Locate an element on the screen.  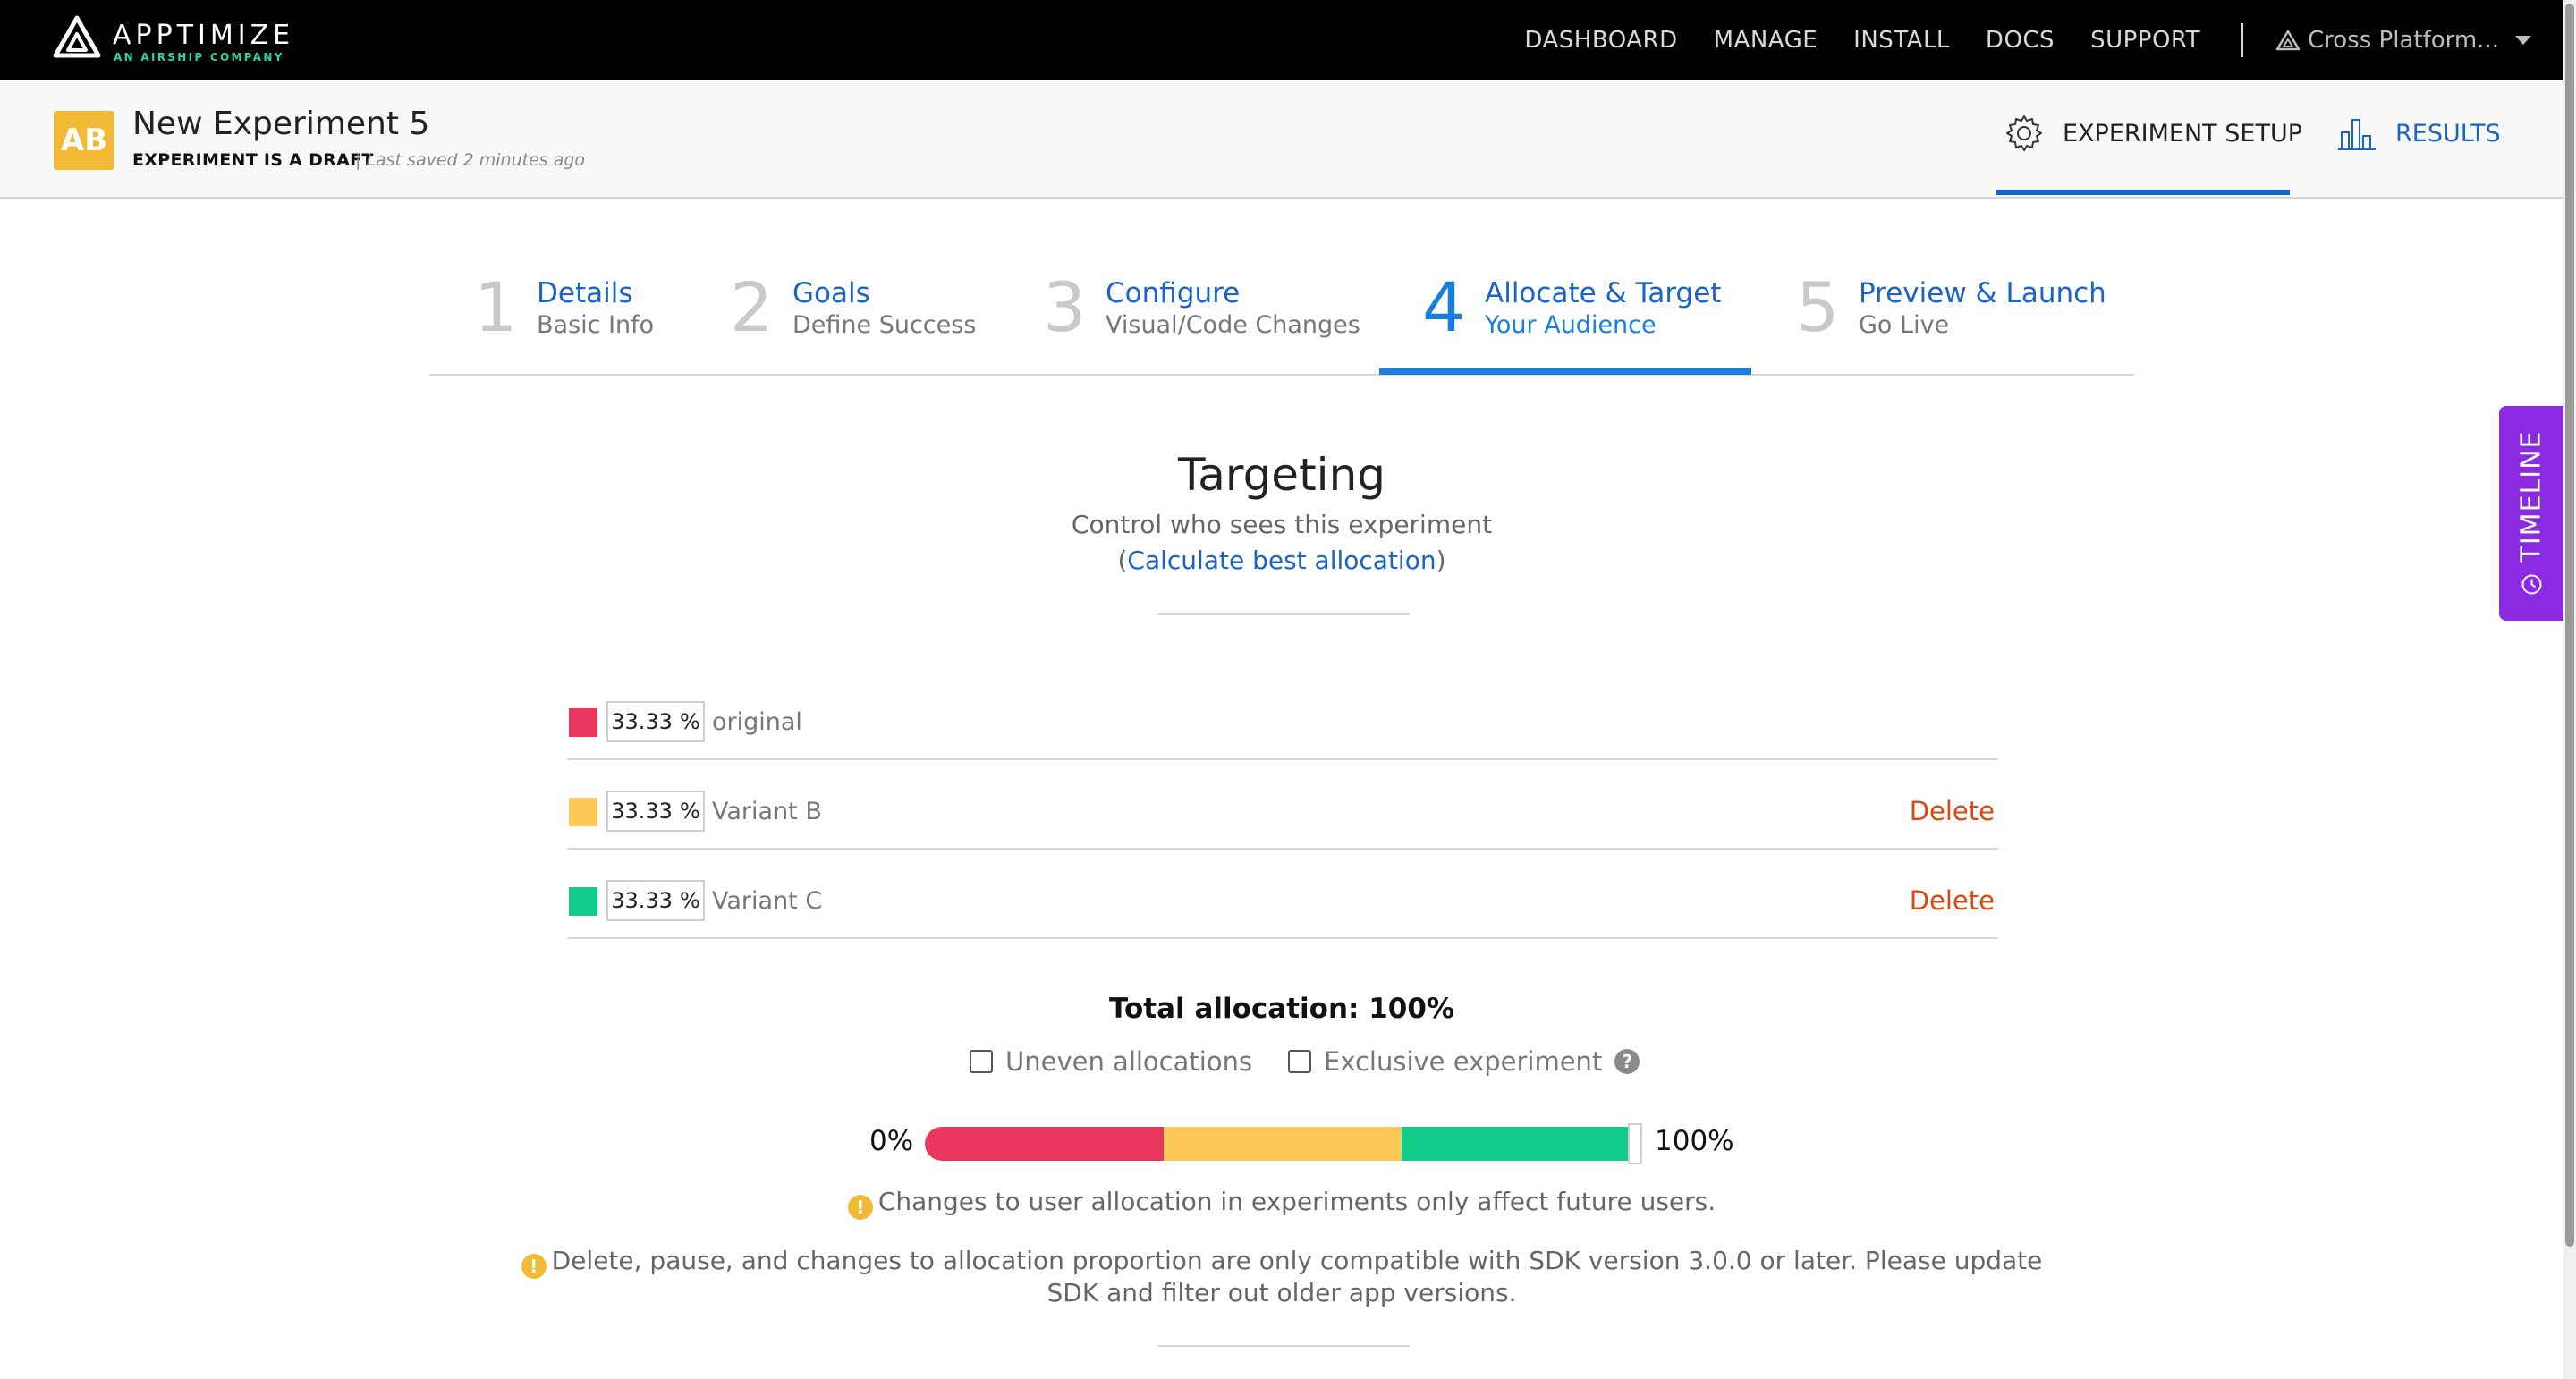
step-title: Allocate & Target is located at coordinates (1603, 293).